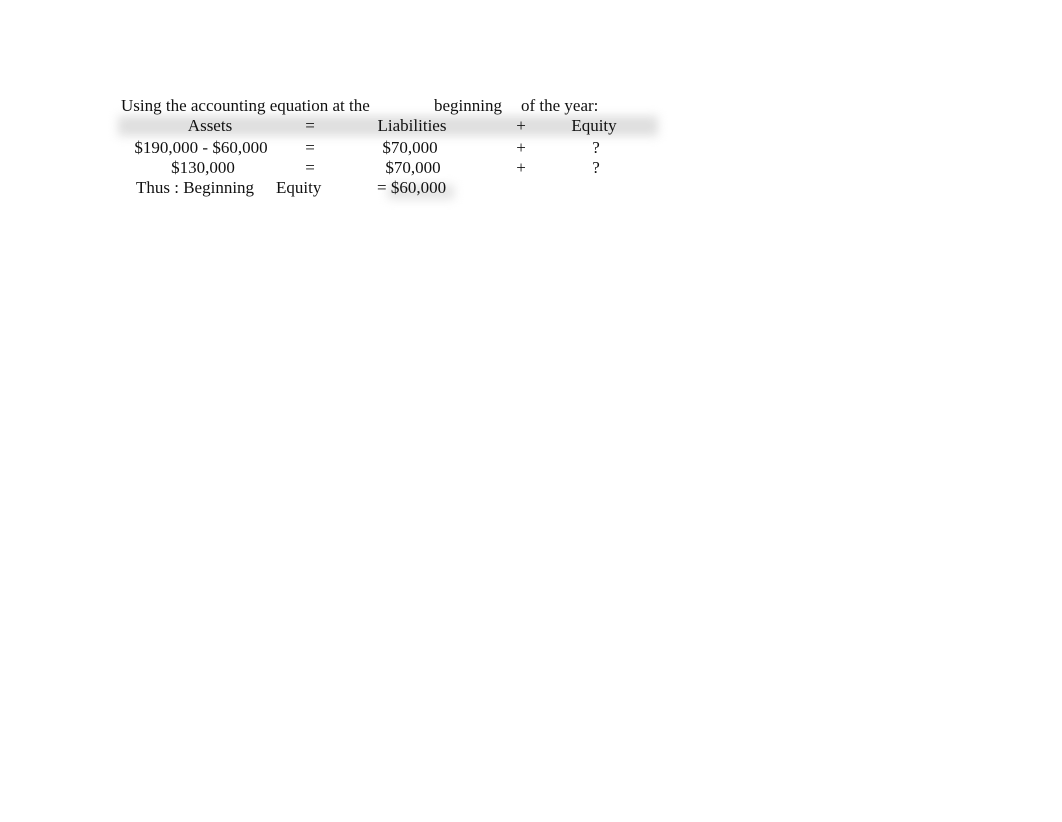  What do you see at coordinates (210, 125) in the screenshot?
I see `header-assets: Assets` at bounding box center [210, 125].